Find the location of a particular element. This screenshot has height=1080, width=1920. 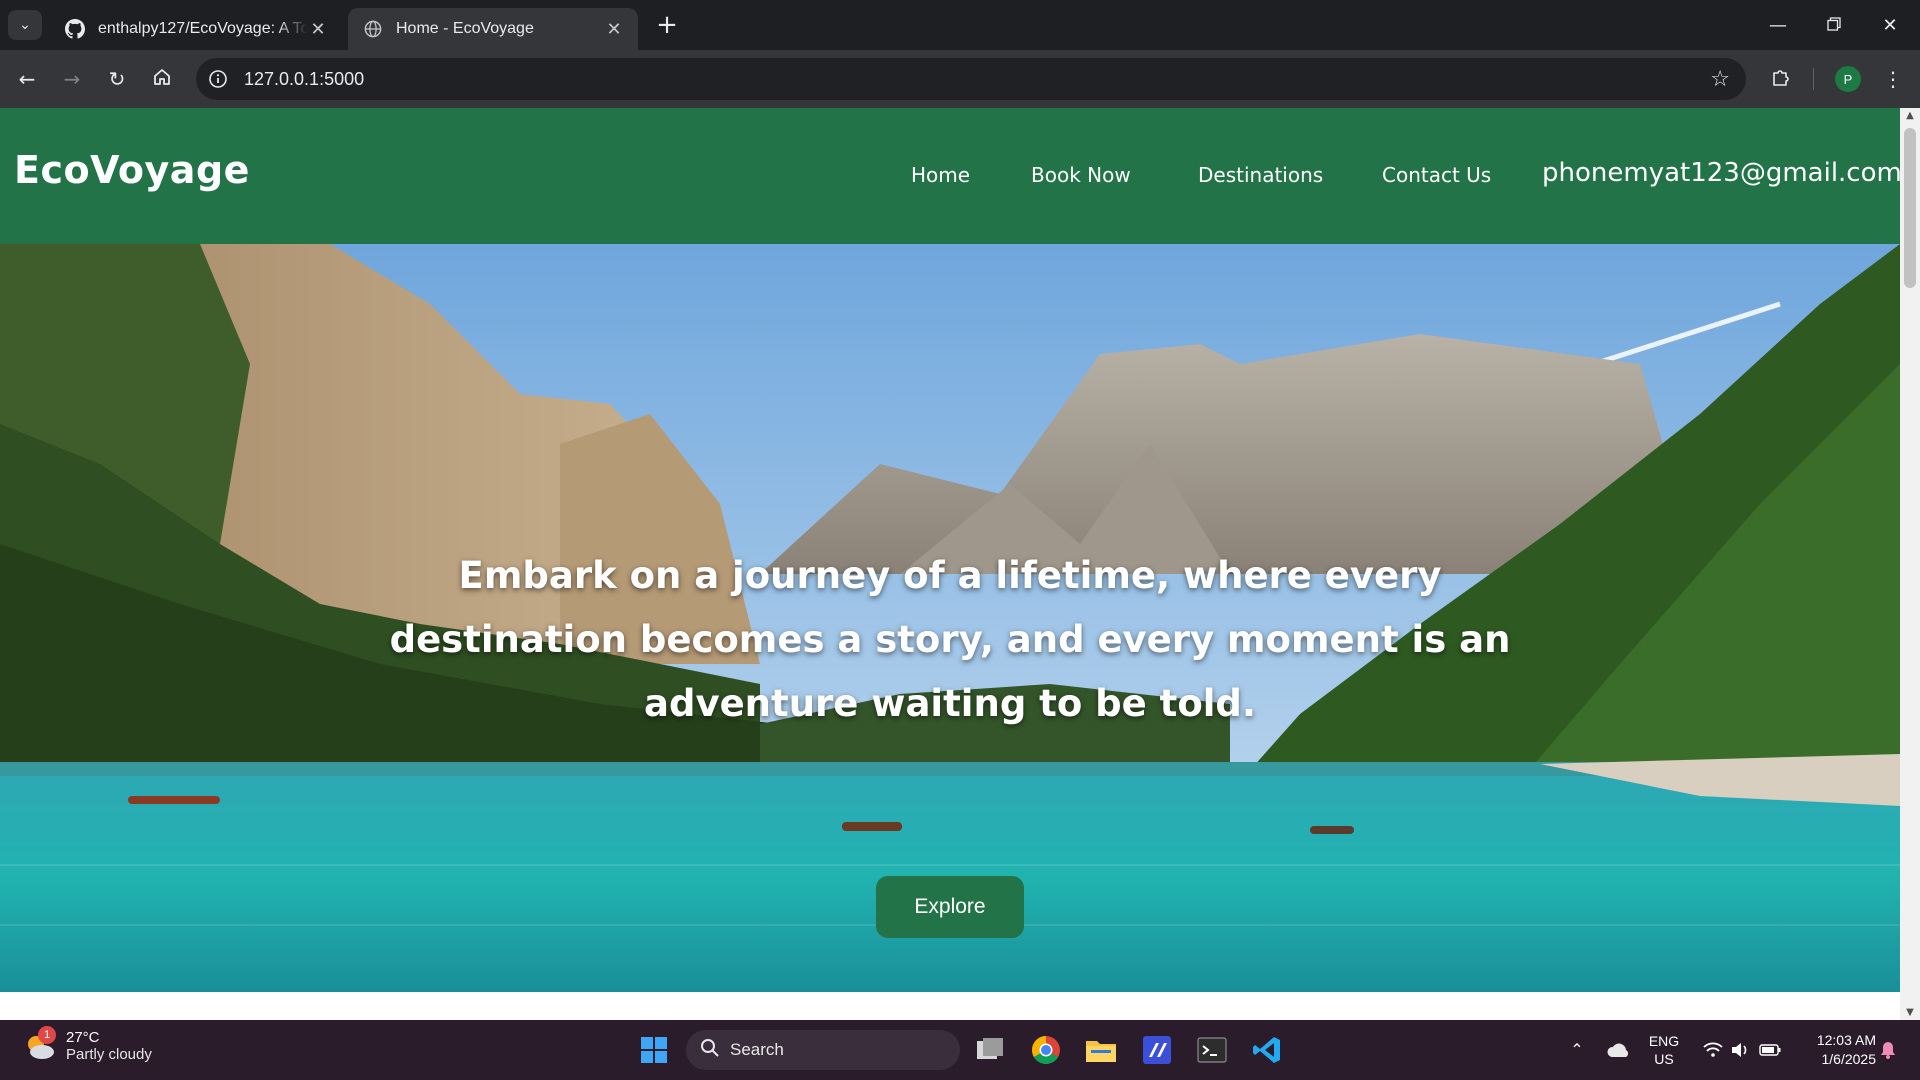

weather-widget: 1 27°C Partly cloudy is located at coordinates (87, 1045).